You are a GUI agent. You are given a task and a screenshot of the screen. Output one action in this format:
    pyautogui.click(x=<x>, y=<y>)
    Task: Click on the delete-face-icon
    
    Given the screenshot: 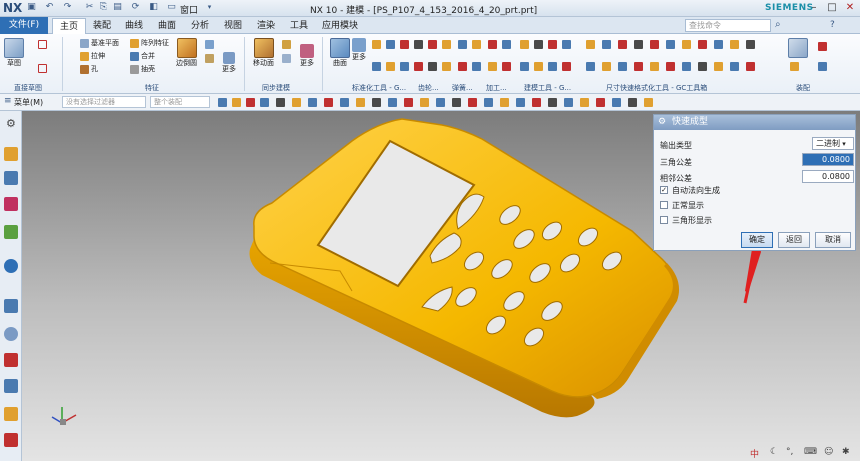 What is the action you would take?
    pyautogui.click(x=286, y=44)
    